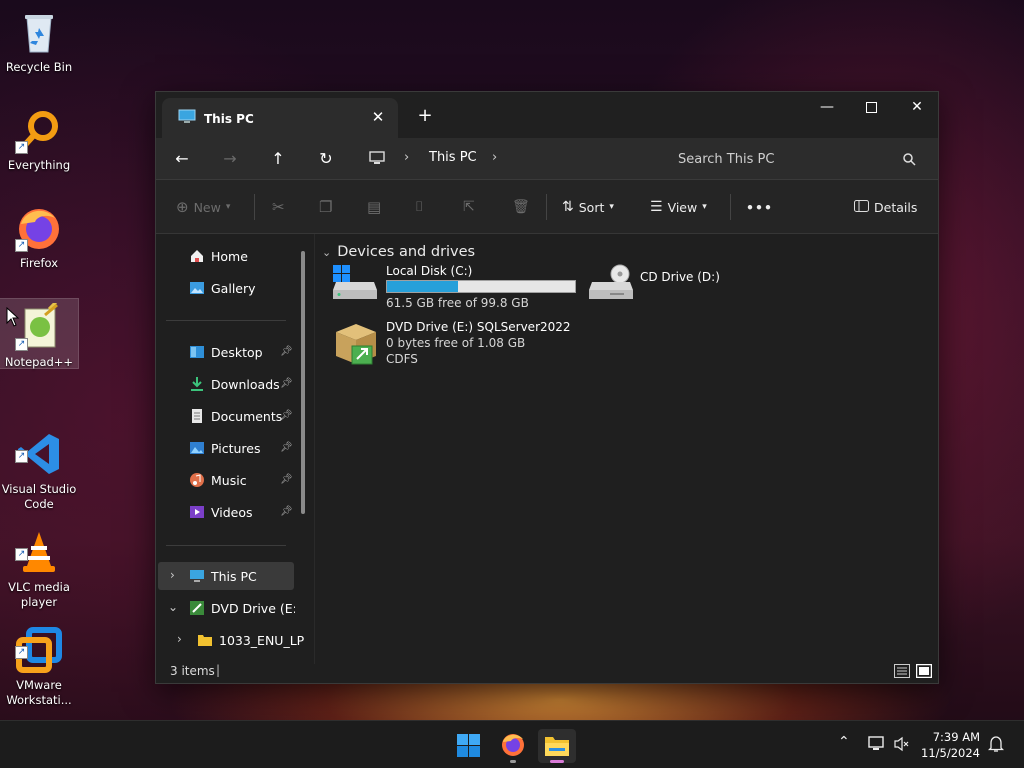  I want to click on tab-title: This PC, so click(229, 119).